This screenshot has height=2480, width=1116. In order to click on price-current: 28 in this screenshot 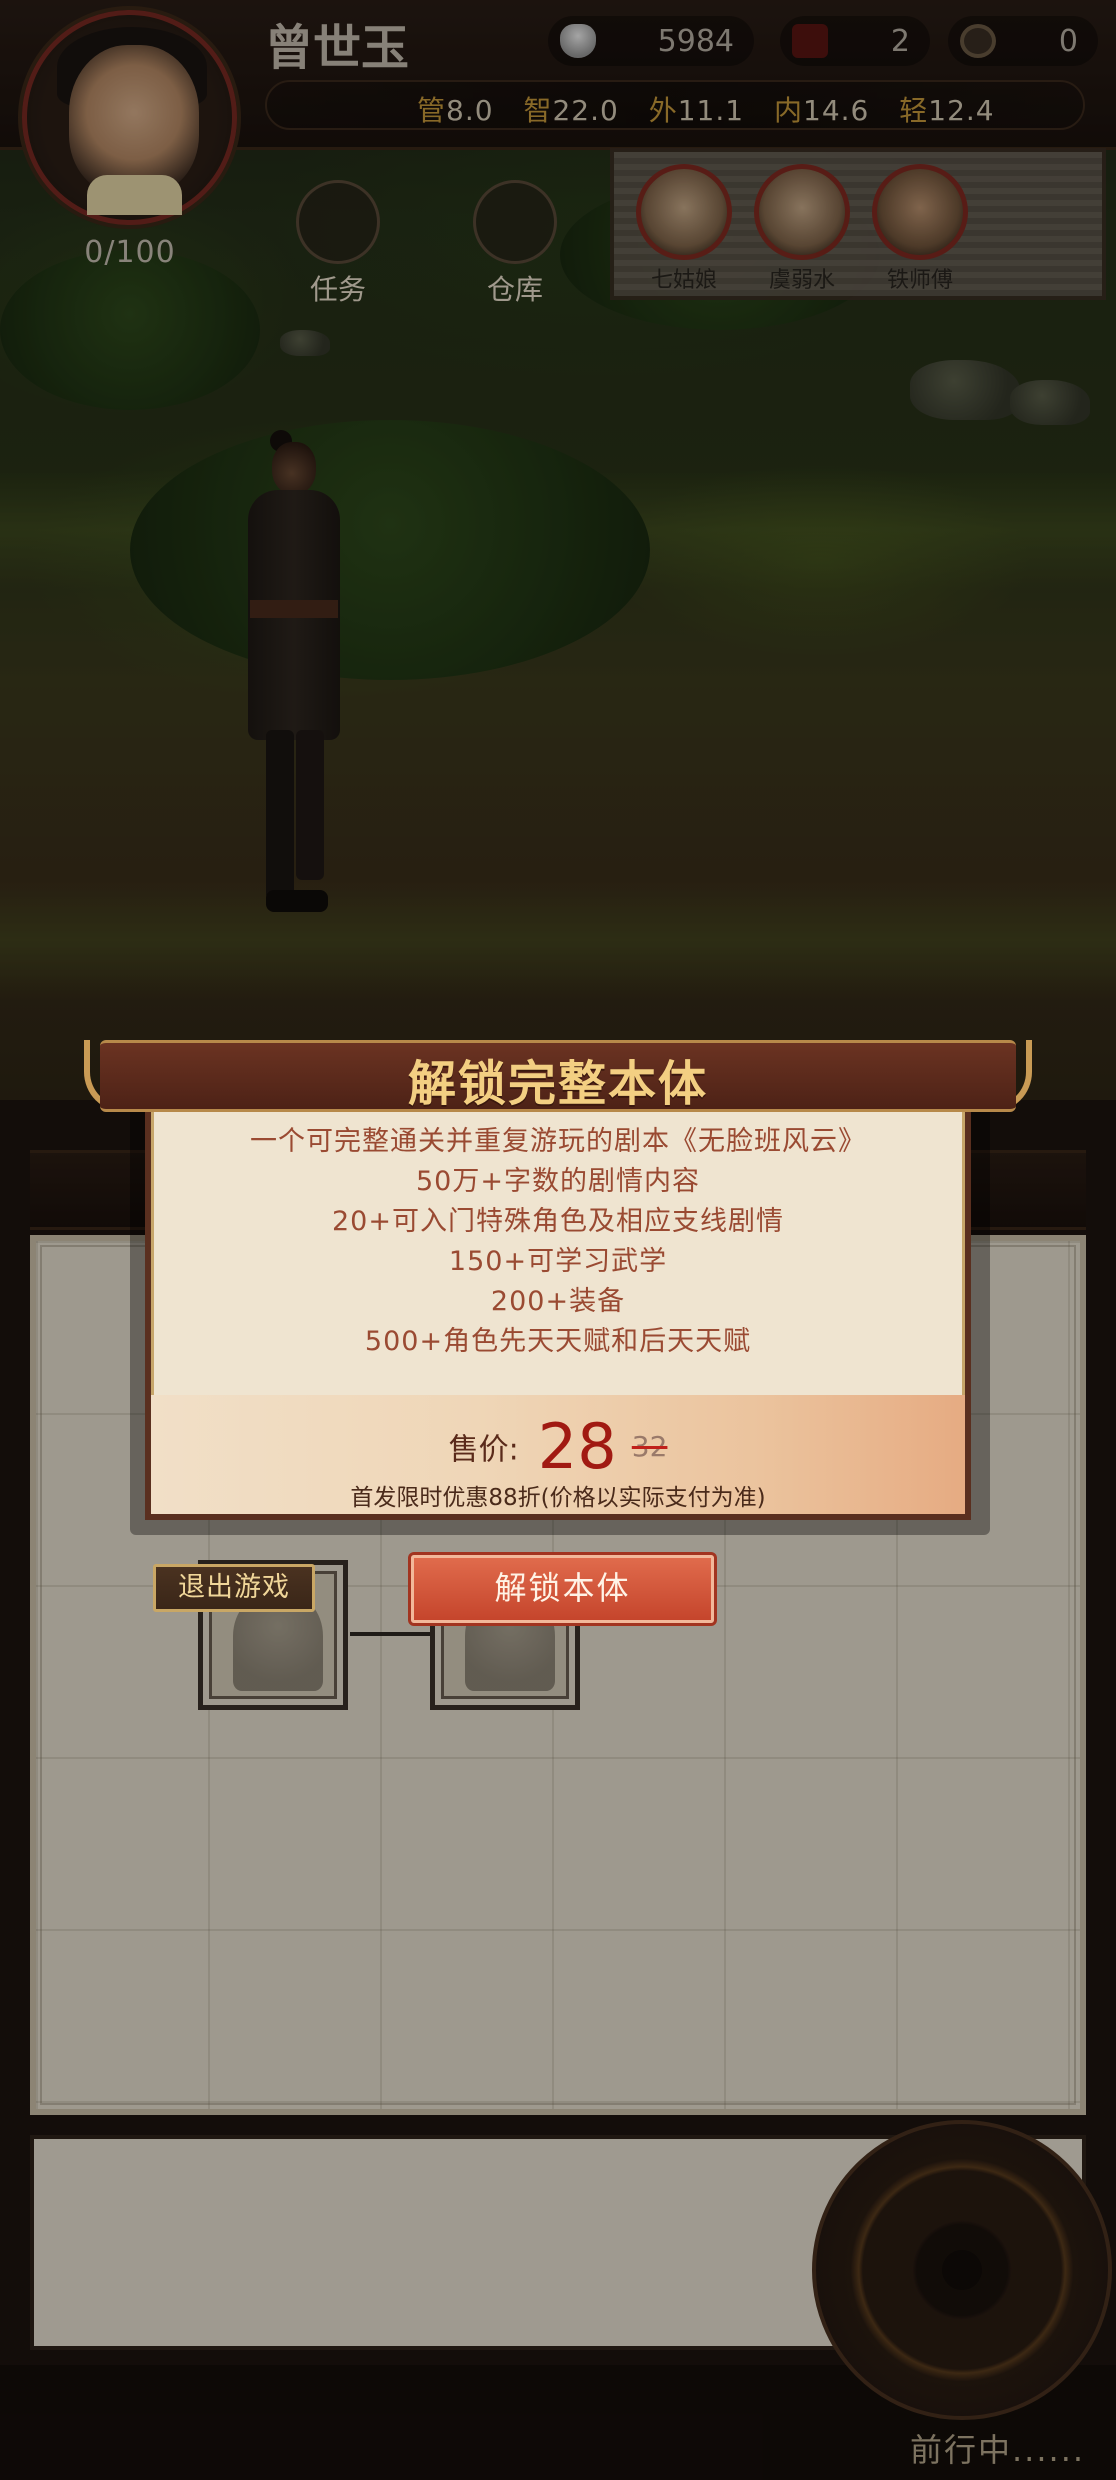, I will do `click(577, 1446)`.